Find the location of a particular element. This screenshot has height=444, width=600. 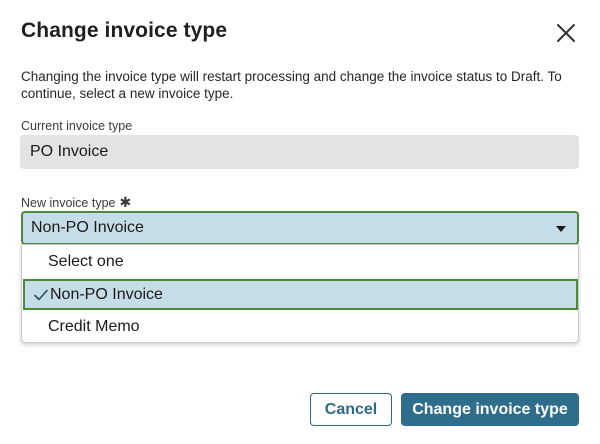

option-non-po-invoice: Non-PO Invoice is located at coordinates (300, 294).